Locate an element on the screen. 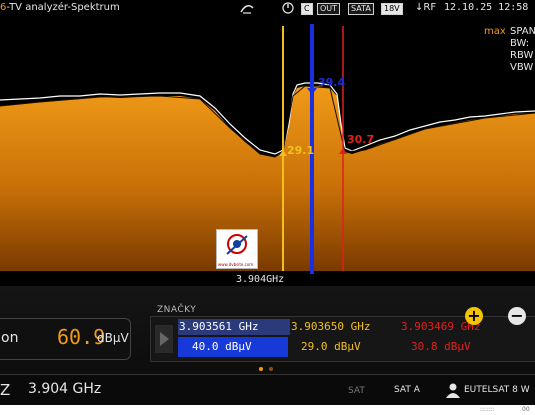  add-marker-button: + is located at coordinates (474, 316).